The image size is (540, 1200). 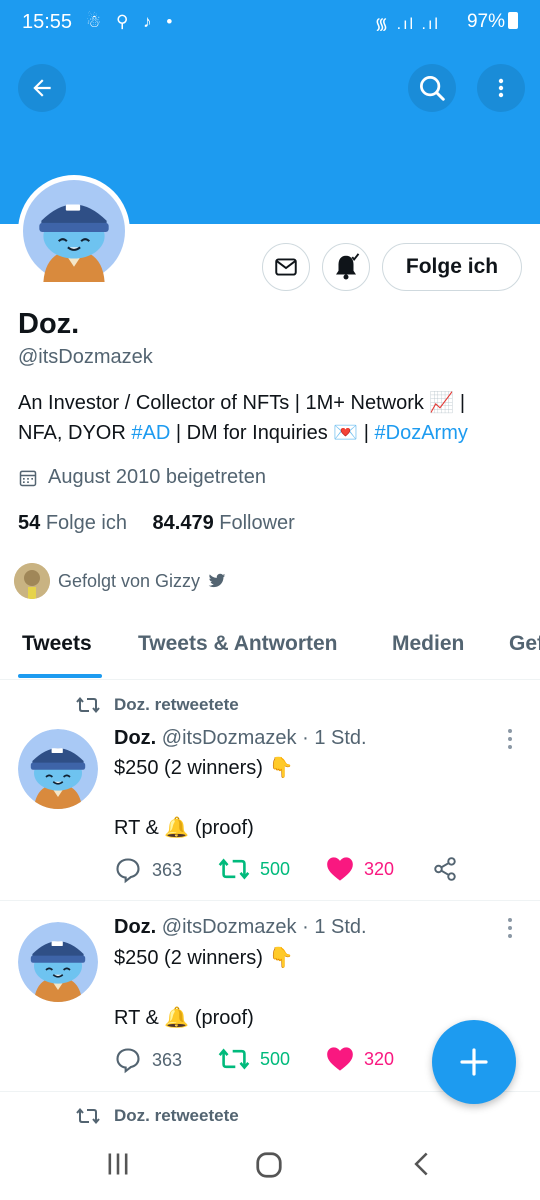 I want to click on avatar-cat-image, so click(x=74, y=231).